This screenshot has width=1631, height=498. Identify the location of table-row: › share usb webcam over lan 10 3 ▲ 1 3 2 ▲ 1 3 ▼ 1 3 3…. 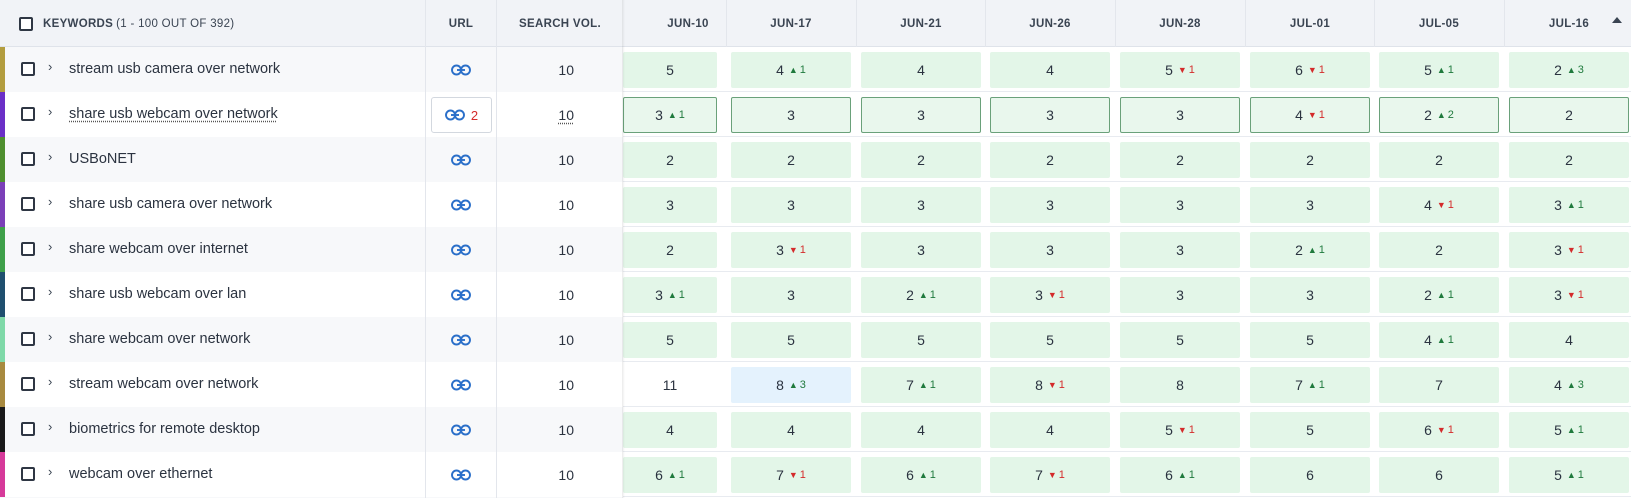
(815, 294).